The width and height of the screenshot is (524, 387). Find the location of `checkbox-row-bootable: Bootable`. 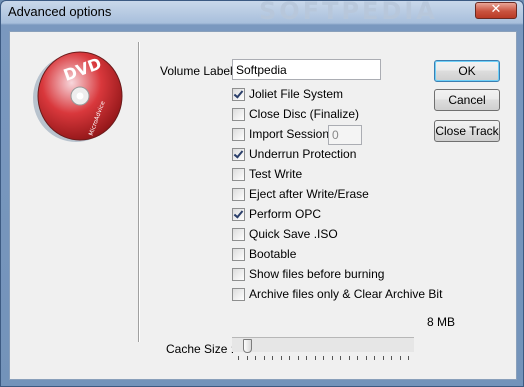

checkbox-row-bootable: Bootable is located at coordinates (264, 254).